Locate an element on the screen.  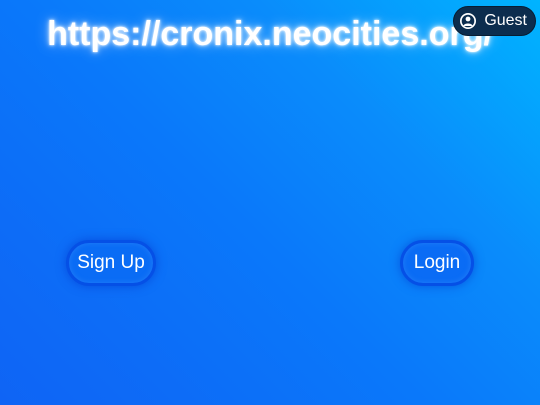
user-avatar-icon is located at coordinates (468, 21).